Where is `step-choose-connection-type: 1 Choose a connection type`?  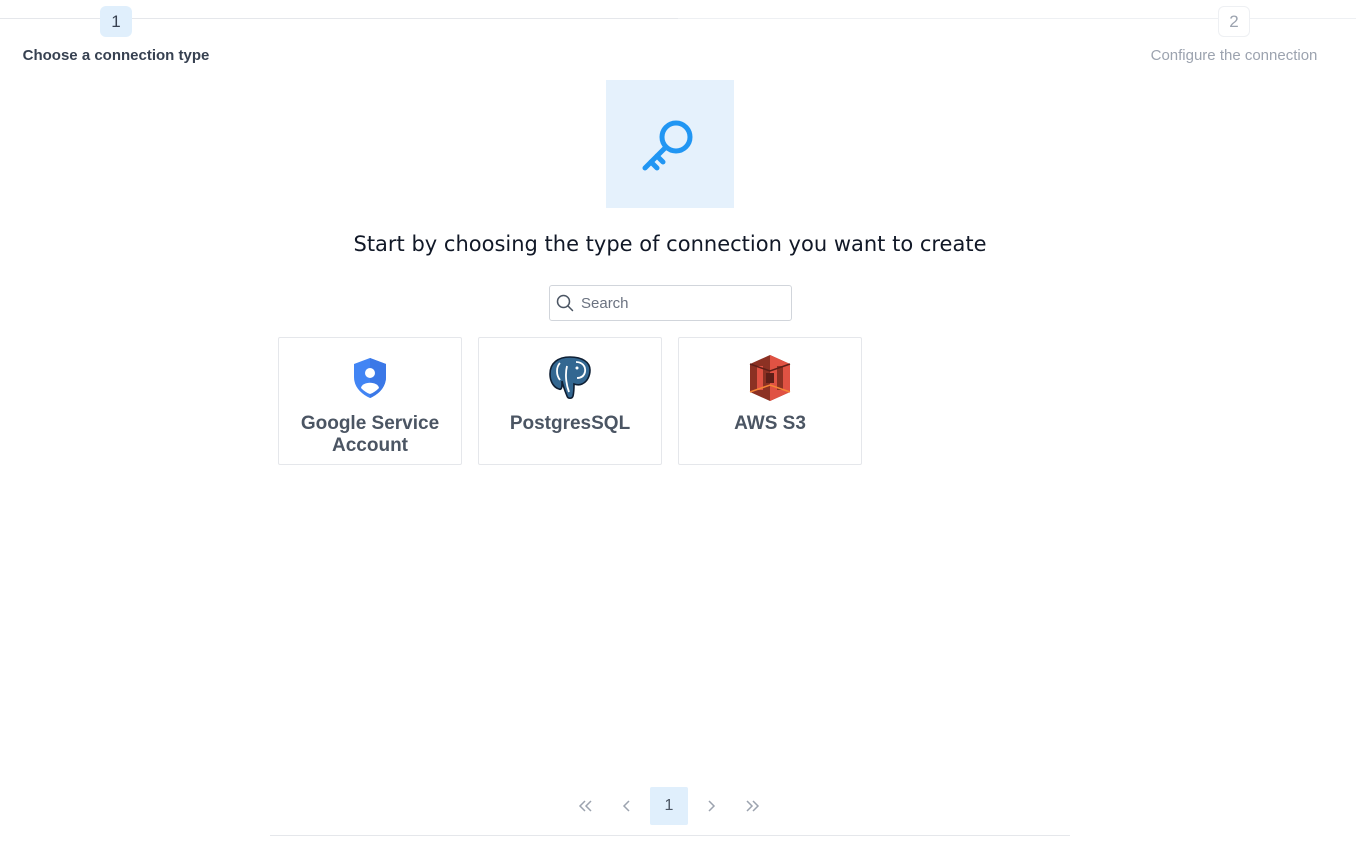
step-choose-connection-type: 1 Choose a connection type is located at coordinates (116, 35).